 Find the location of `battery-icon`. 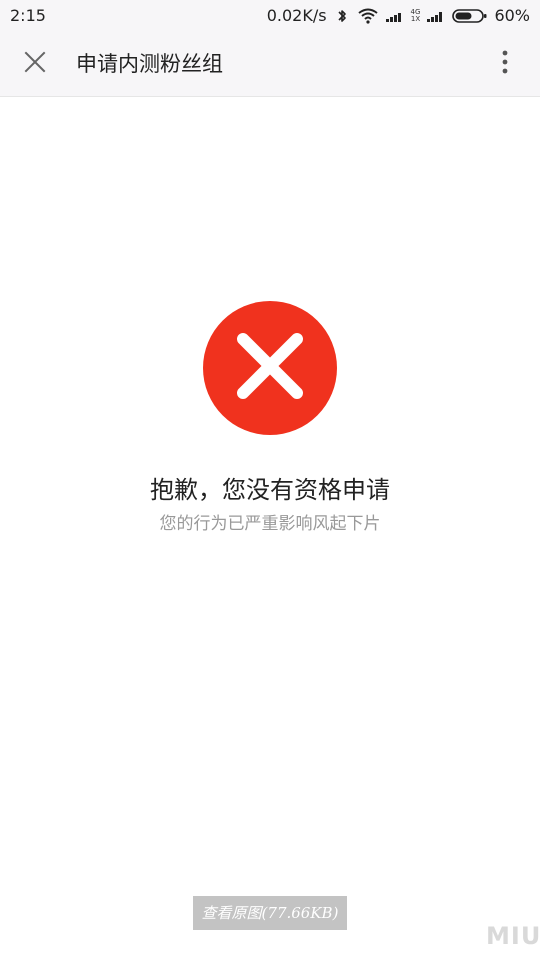

battery-icon is located at coordinates (470, 16).